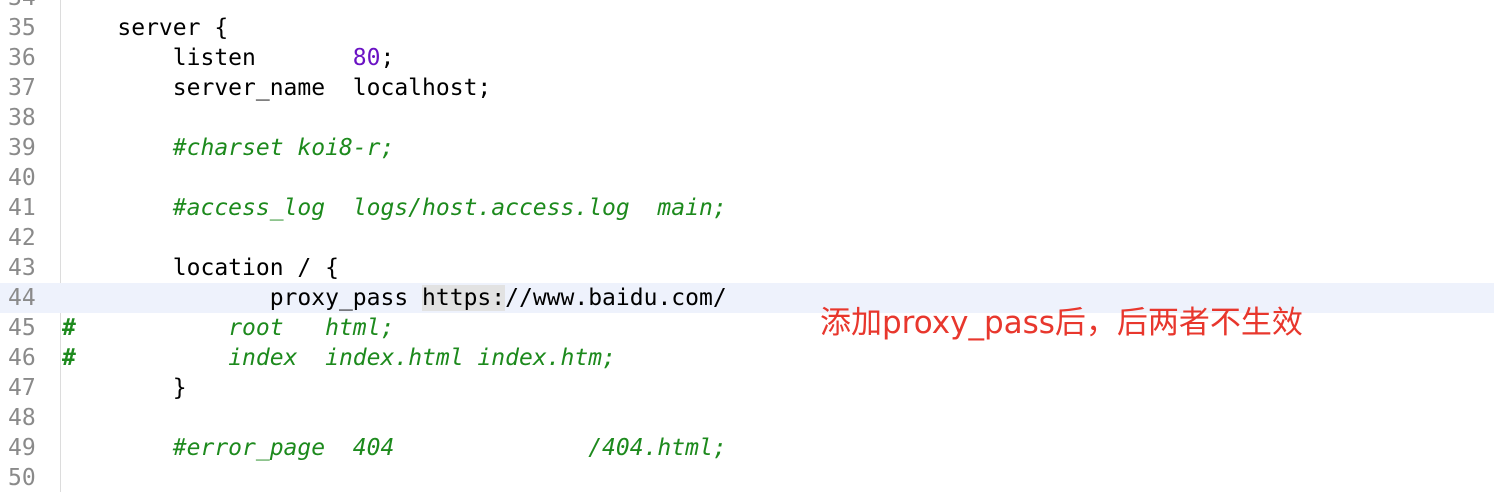 The image size is (1494, 492). What do you see at coordinates (1061, 323) in the screenshot?
I see `annotation-note: 添加proxy_pass后，后两者不生效` at bounding box center [1061, 323].